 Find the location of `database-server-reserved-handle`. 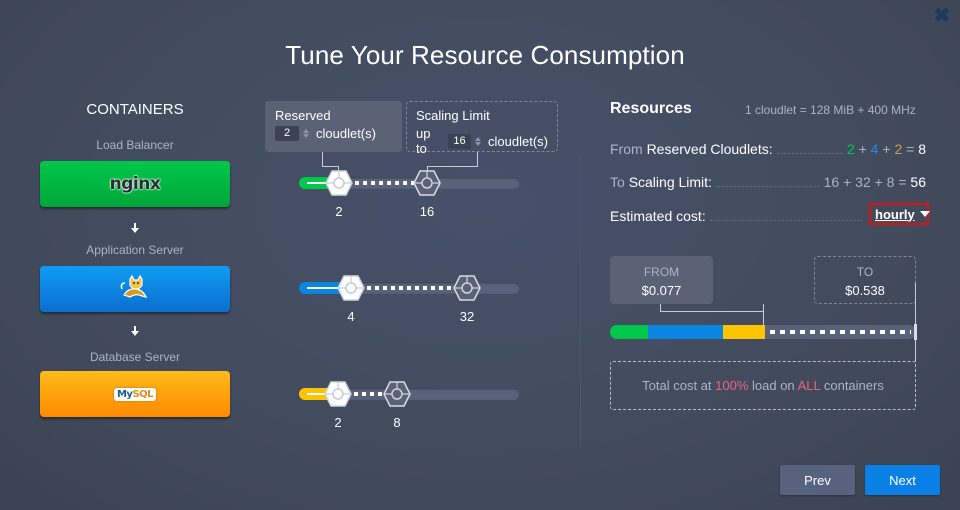

database-server-reserved-handle is located at coordinates (338, 394).